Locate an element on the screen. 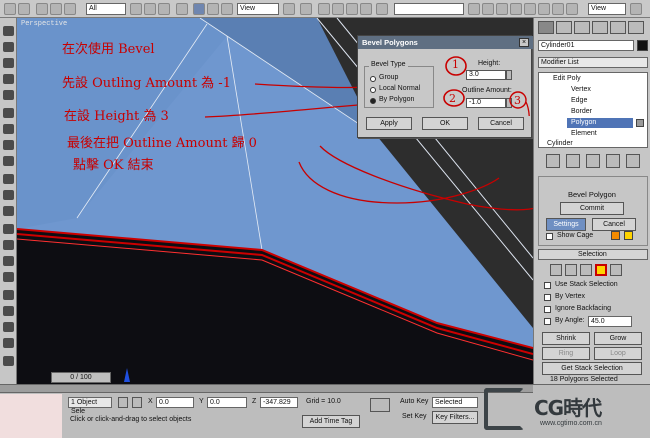 The image size is (650, 438). modify-tab-icon is located at coordinates (564, 27).